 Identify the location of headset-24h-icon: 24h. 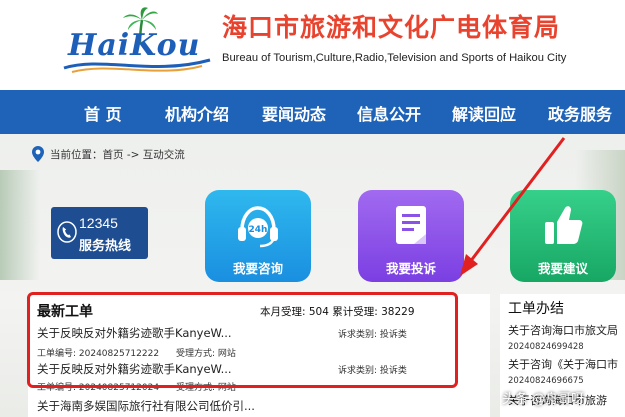
(258, 227).